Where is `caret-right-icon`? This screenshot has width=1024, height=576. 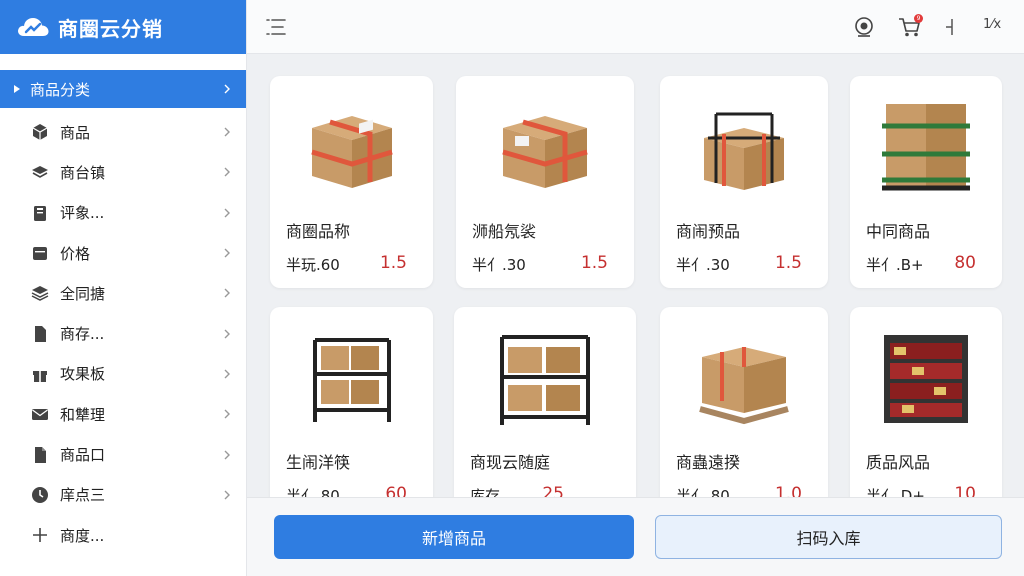
caret-right-icon is located at coordinates (18, 89).